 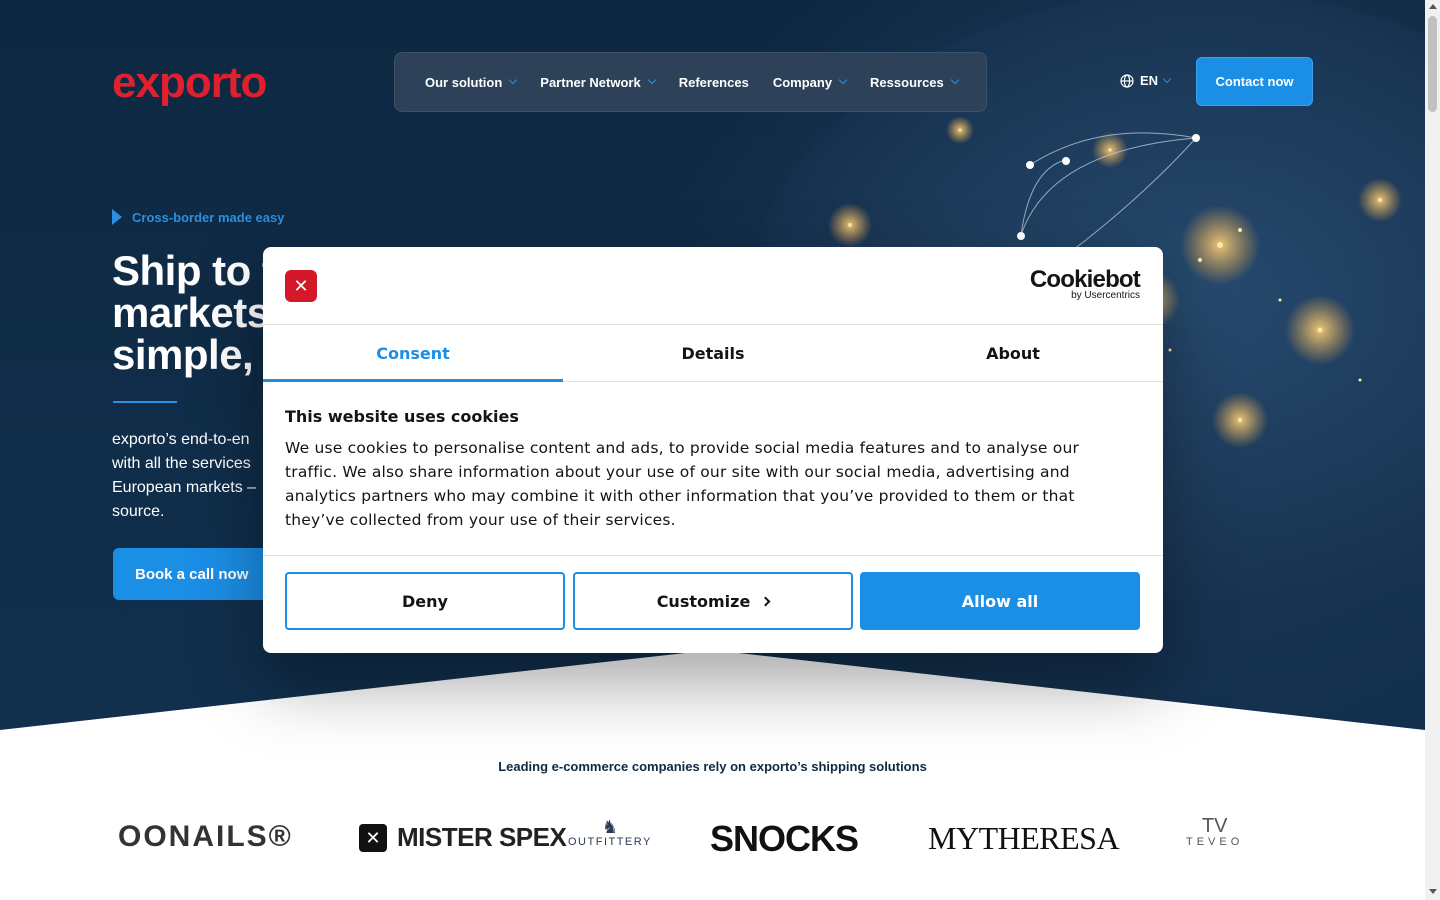 I want to click on dialog-footer: Deny Customize Allow all, so click(x=713, y=604).